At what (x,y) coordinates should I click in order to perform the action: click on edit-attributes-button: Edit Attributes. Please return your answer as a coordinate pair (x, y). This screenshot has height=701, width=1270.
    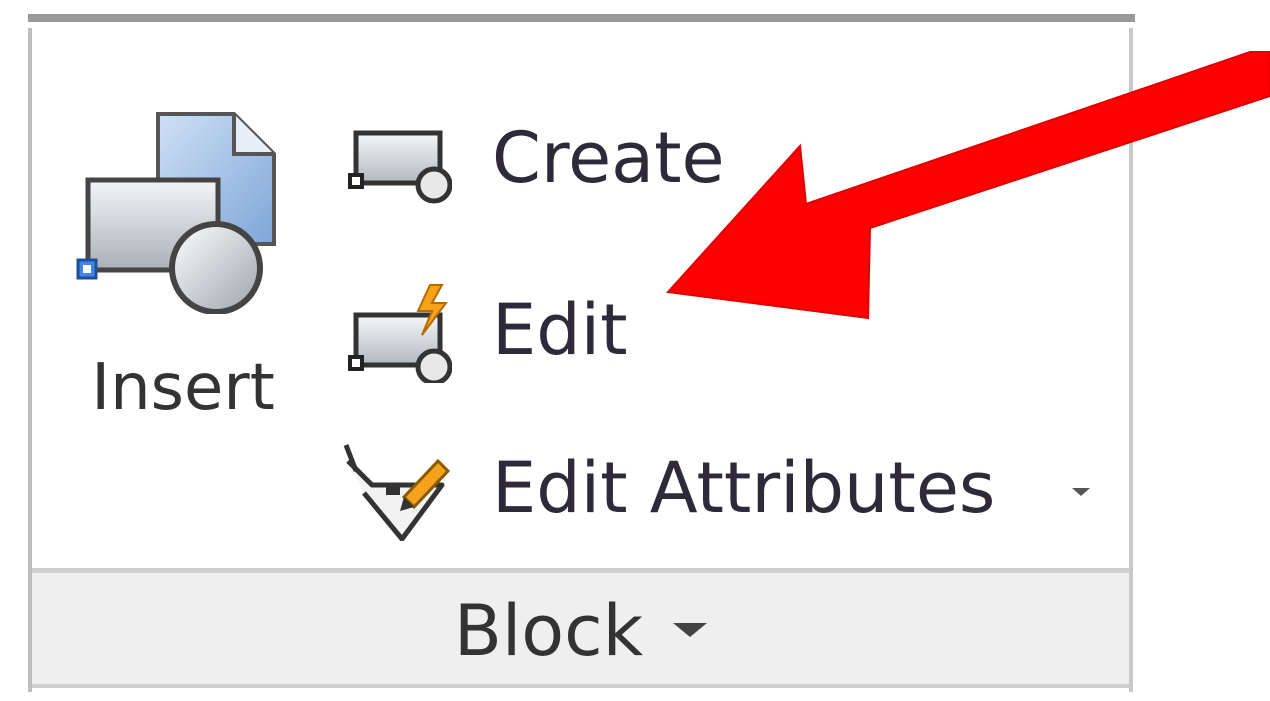
    Looking at the image, I should click on (722, 486).